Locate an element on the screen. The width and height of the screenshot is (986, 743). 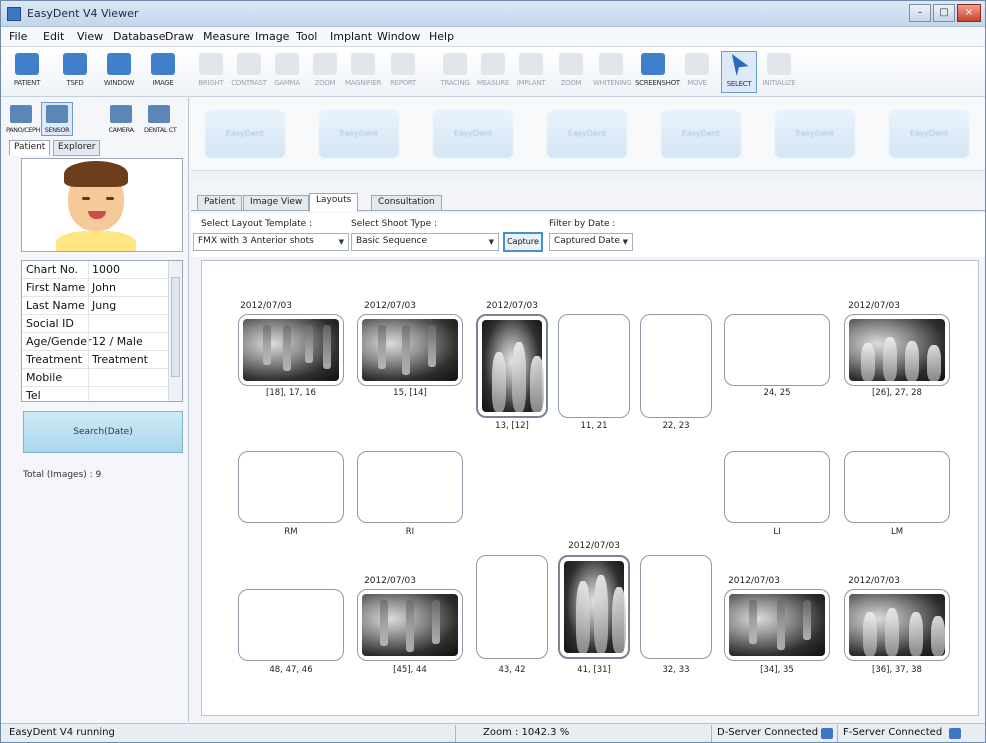
zoom-button: ZOOM is located at coordinates (325, 72).